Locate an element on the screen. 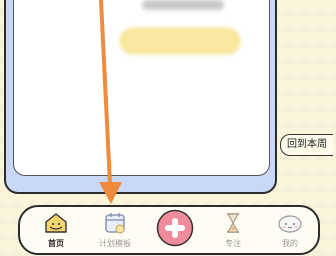 The height and width of the screenshot is (256, 336). tab-focus: 专注 is located at coordinates (233, 230).